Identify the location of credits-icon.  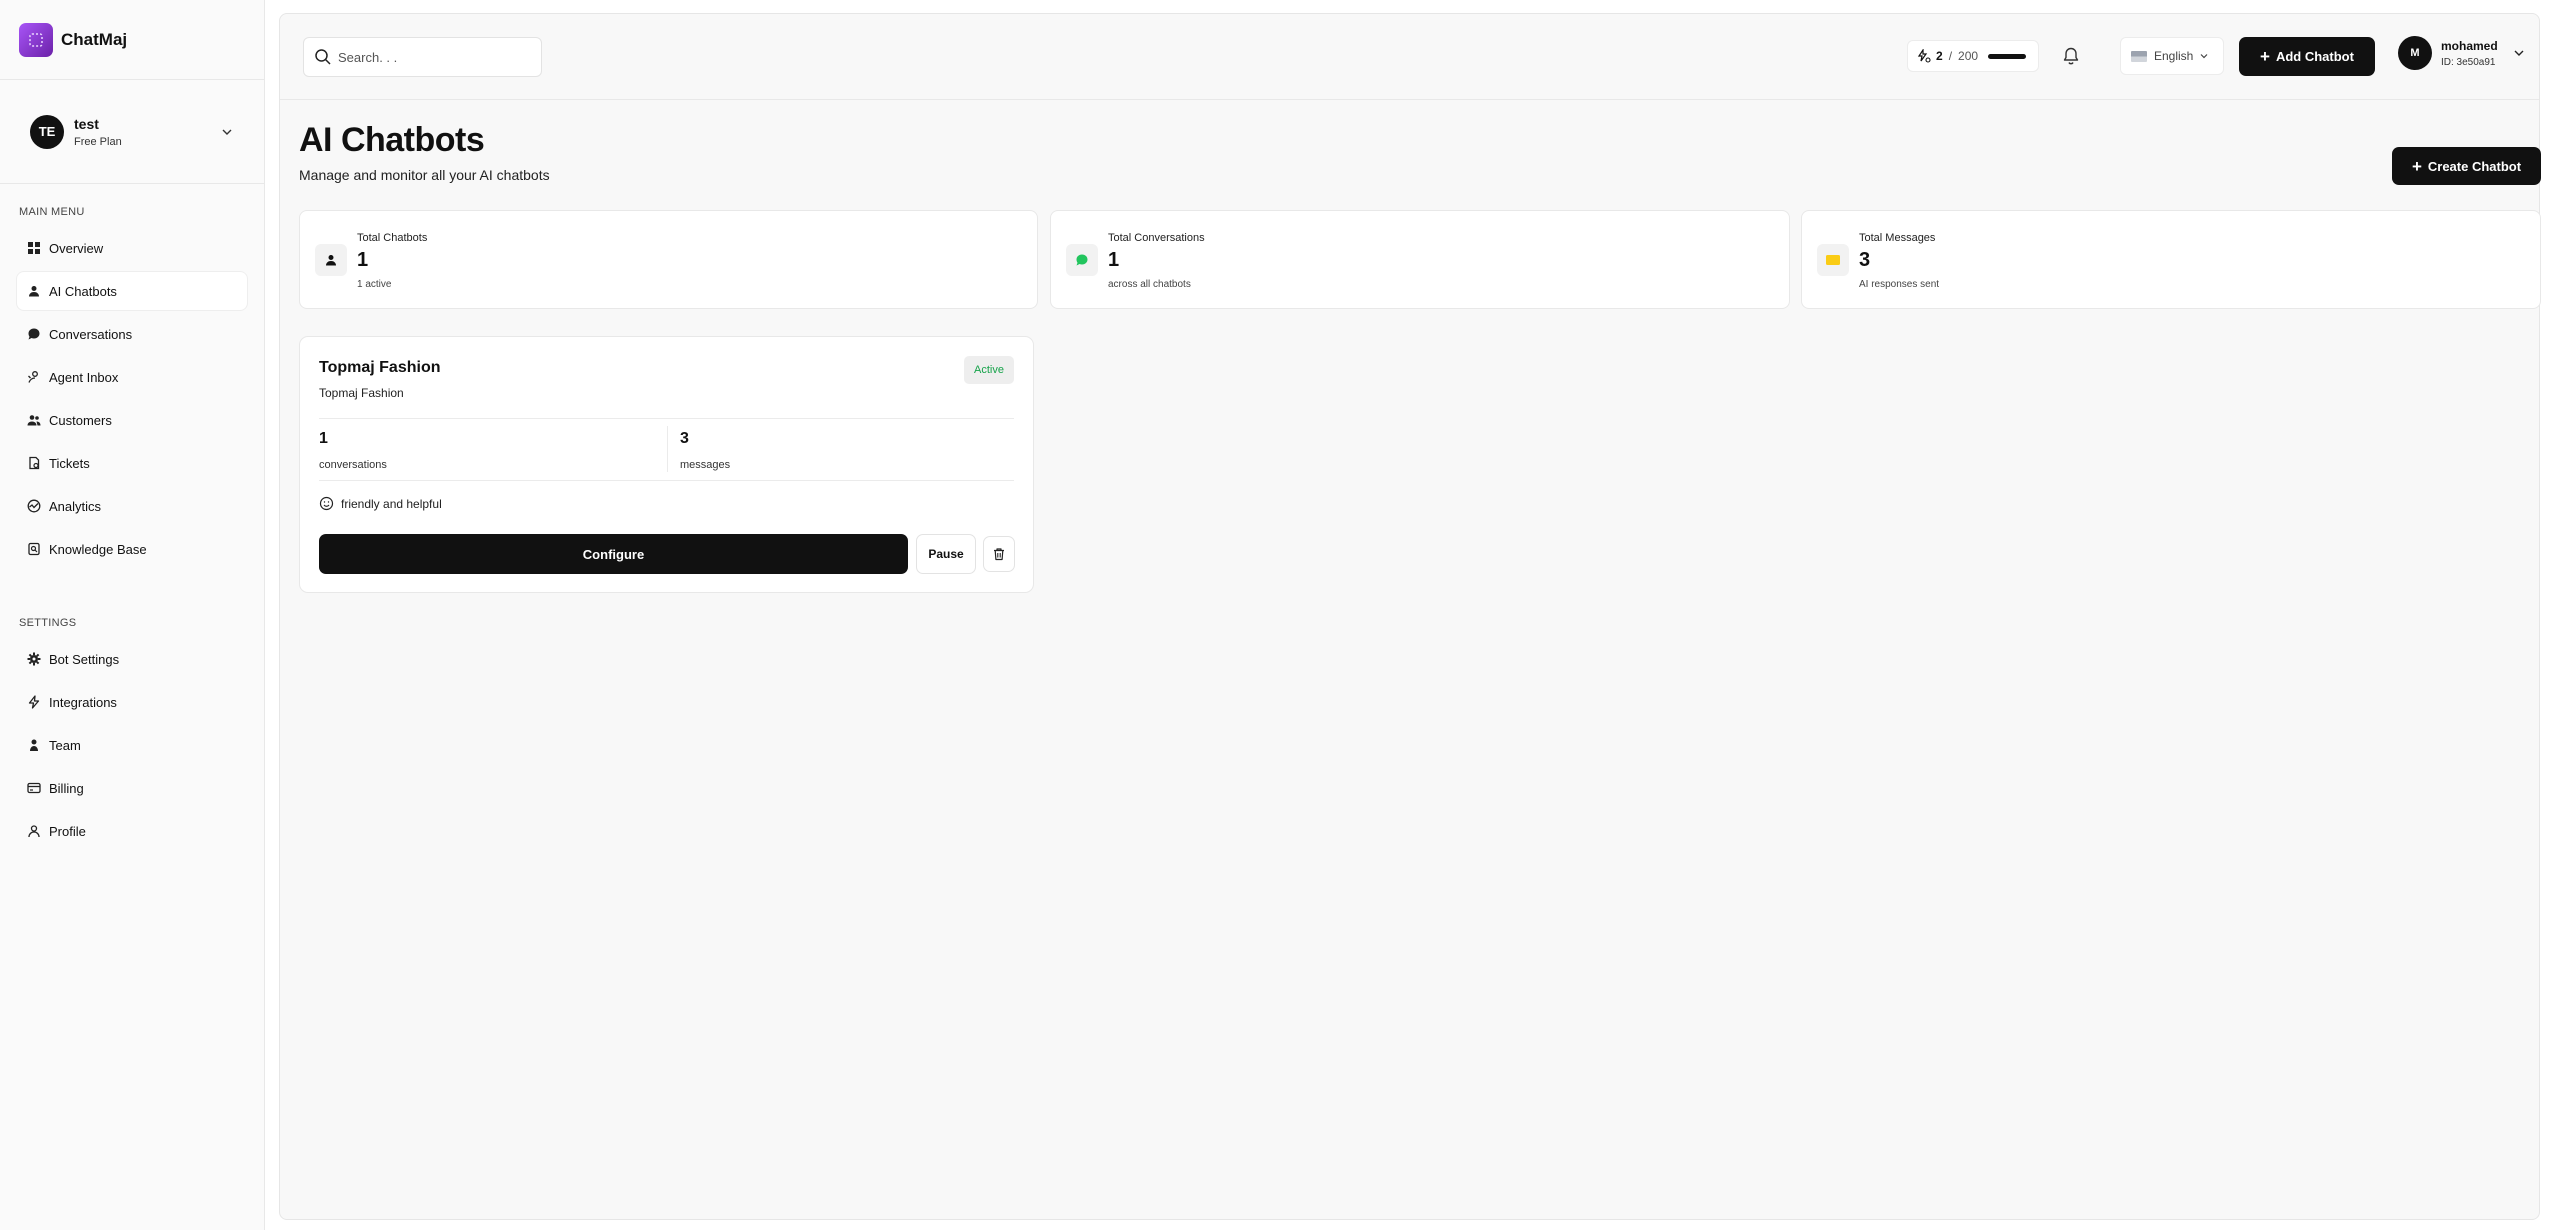
(1924, 56).